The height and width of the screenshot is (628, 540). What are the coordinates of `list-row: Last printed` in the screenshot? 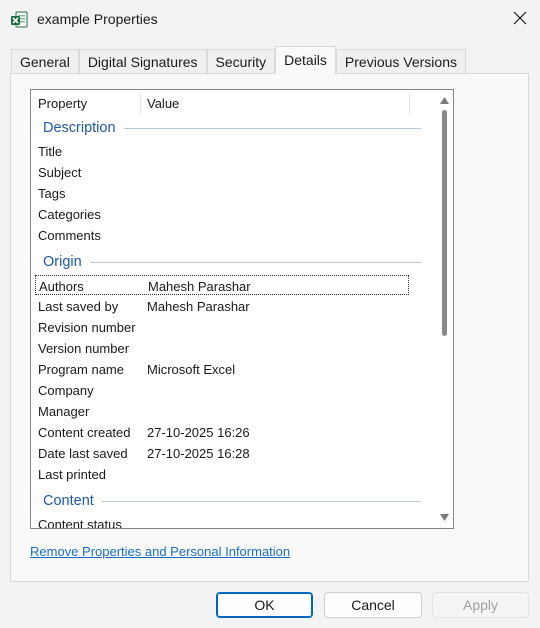 It's located at (222, 474).